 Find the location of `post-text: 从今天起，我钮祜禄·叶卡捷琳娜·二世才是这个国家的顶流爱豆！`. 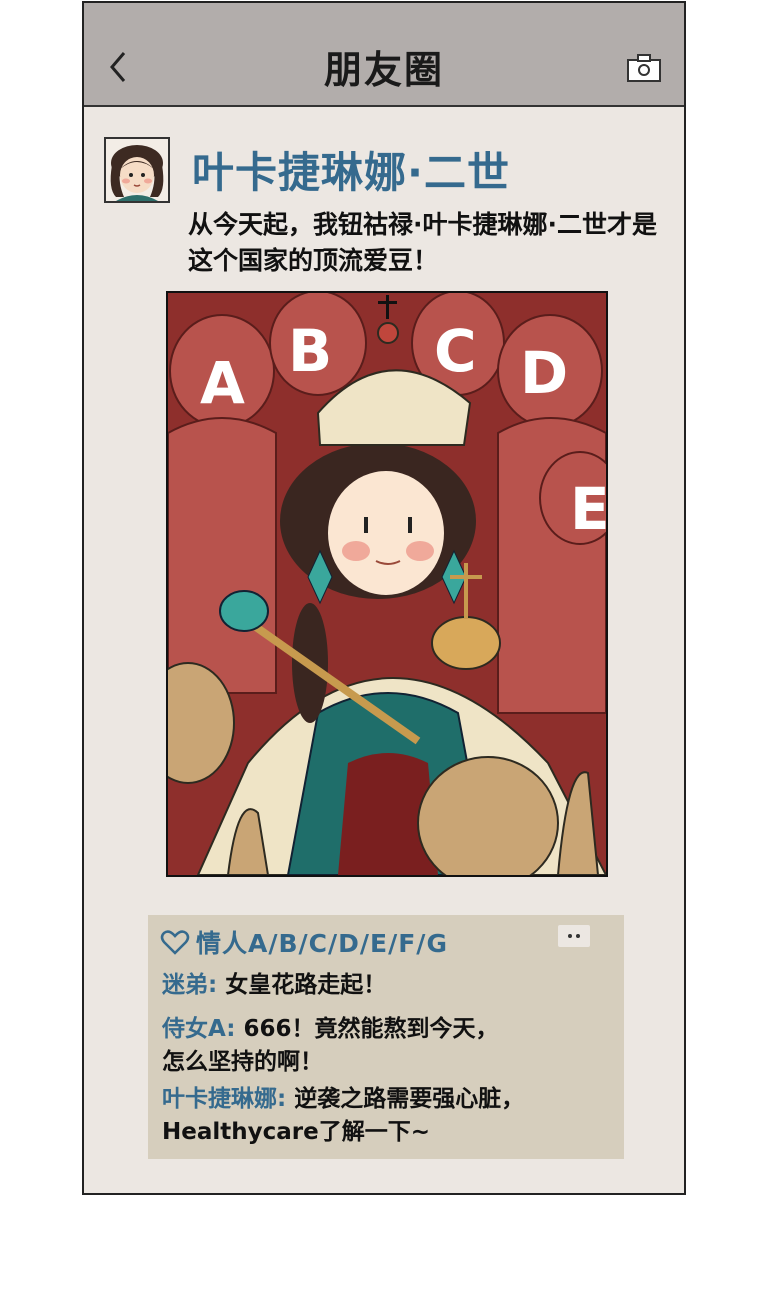

post-text: 从今天起，我钮祜禄·叶卡捷琳娜·二世才是这个国家的顶流爱豆！ is located at coordinates (422, 242).